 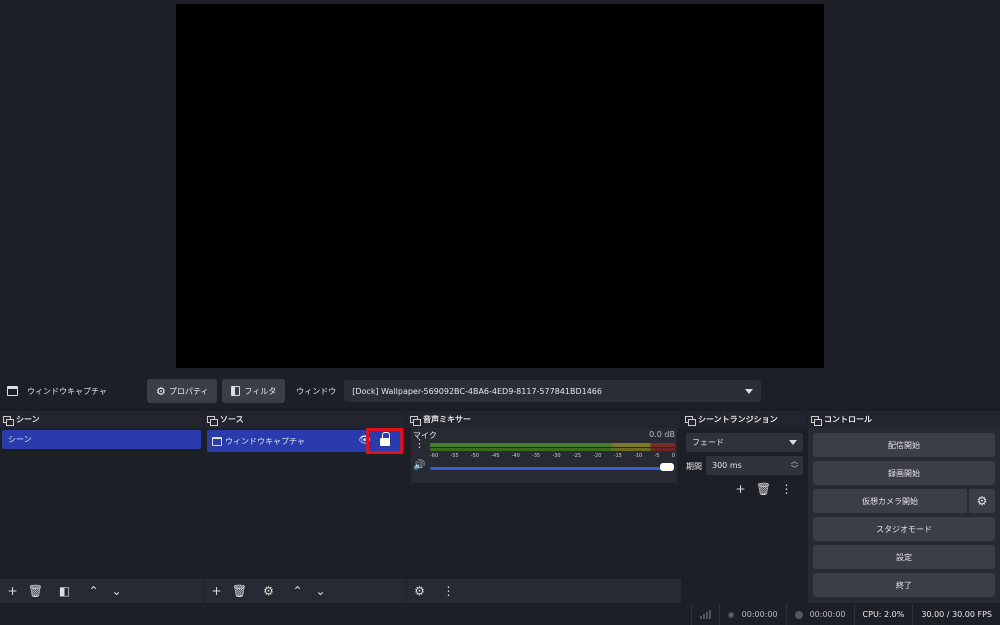 I want to click on scenes-dock: シーン シーン + 🗑 ◧ ⌃ ⌄, so click(x=101, y=506).